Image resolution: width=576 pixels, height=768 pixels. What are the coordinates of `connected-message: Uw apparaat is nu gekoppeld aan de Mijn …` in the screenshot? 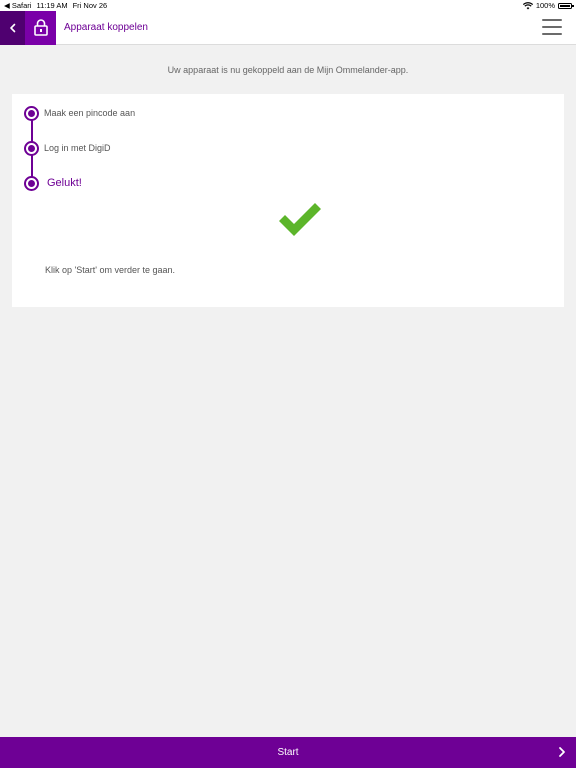 It's located at (288, 70).